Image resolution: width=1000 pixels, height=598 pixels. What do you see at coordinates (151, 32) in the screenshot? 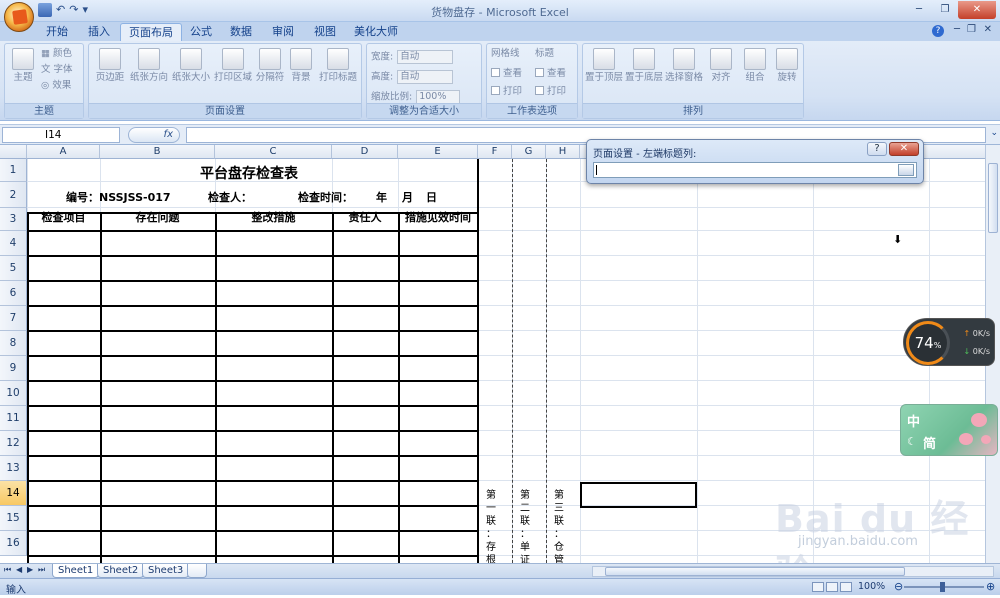
I see `tab-page-layout: 页面布局` at bounding box center [151, 32].